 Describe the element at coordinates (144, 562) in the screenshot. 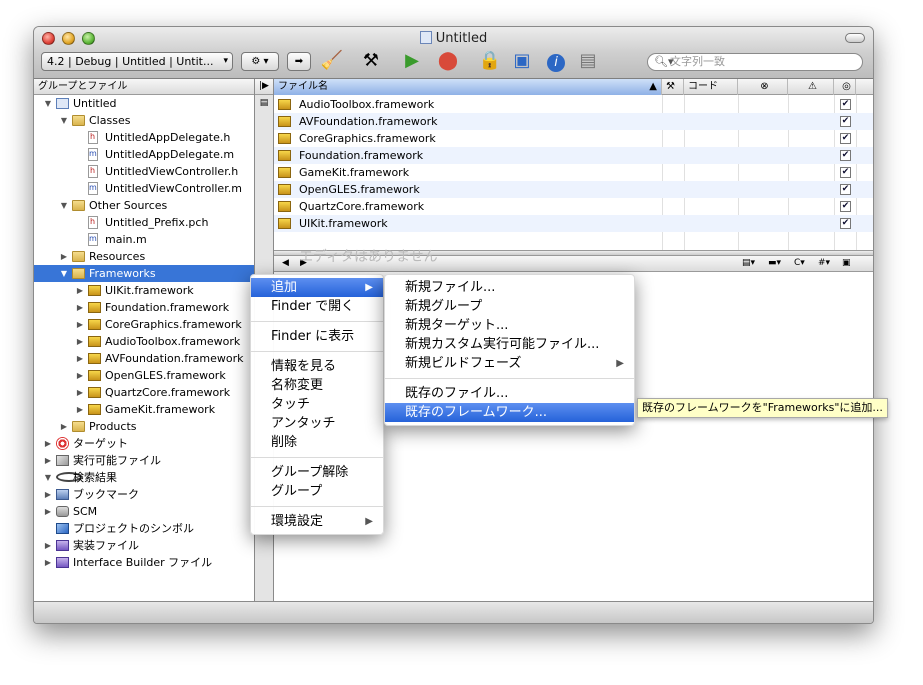

I see `tree-item: ▶ Interface Builder ファイル` at that location.